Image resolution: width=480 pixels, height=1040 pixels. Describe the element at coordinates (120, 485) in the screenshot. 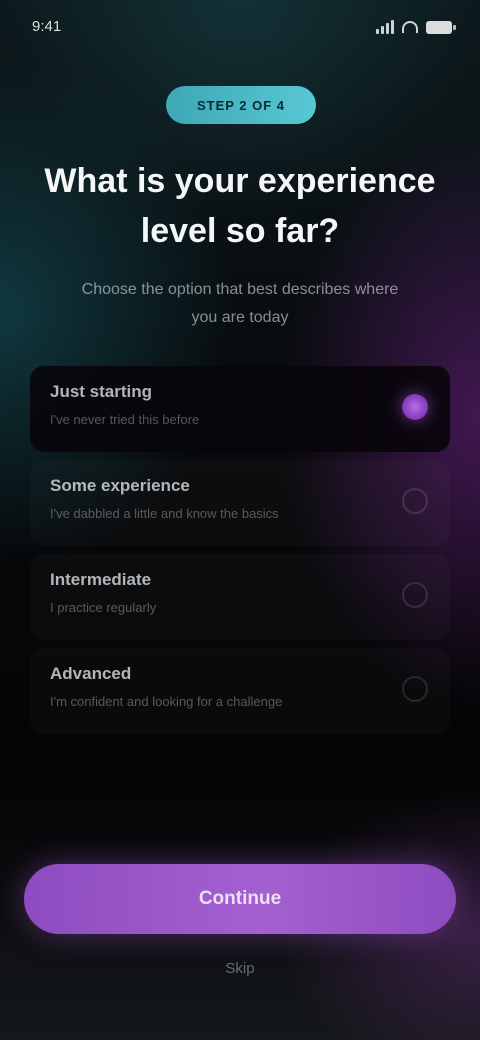

I see `option-title: Some experience` at that location.